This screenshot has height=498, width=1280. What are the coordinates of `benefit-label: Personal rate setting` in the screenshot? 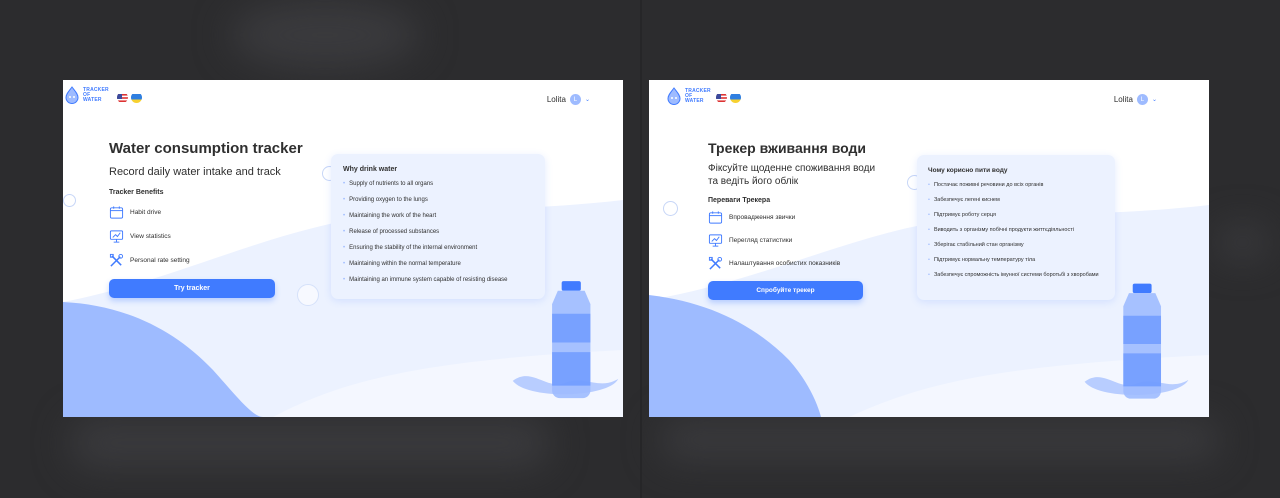 It's located at (160, 260).